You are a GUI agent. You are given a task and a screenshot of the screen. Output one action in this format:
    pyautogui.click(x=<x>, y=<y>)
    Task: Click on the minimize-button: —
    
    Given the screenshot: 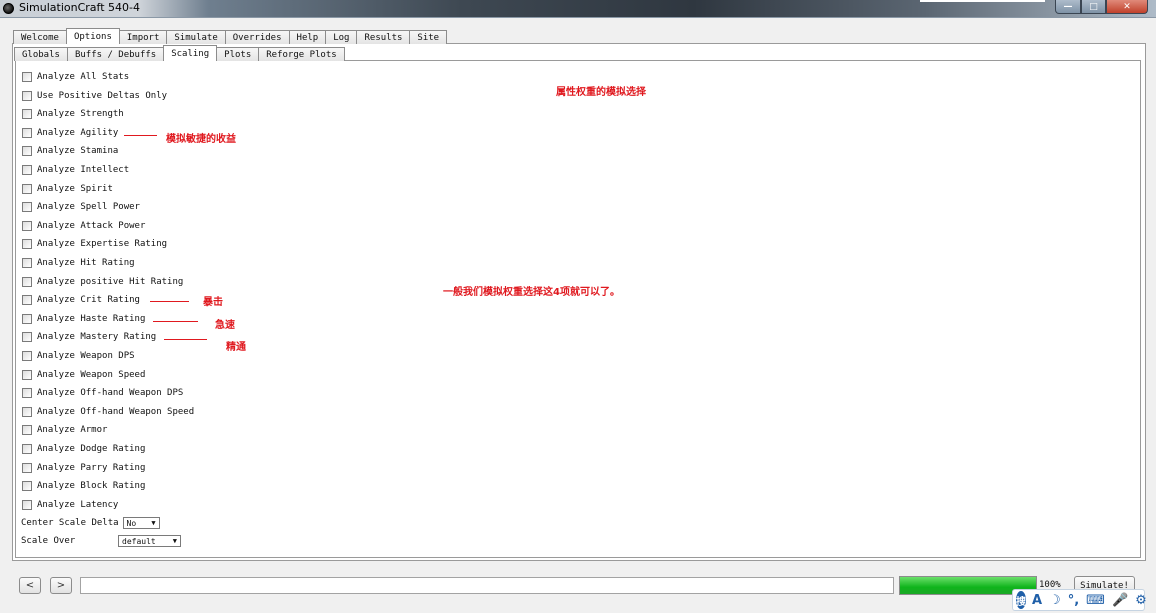 What is the action you would take?
    pyautogui.click(x=1068, y=7)
    